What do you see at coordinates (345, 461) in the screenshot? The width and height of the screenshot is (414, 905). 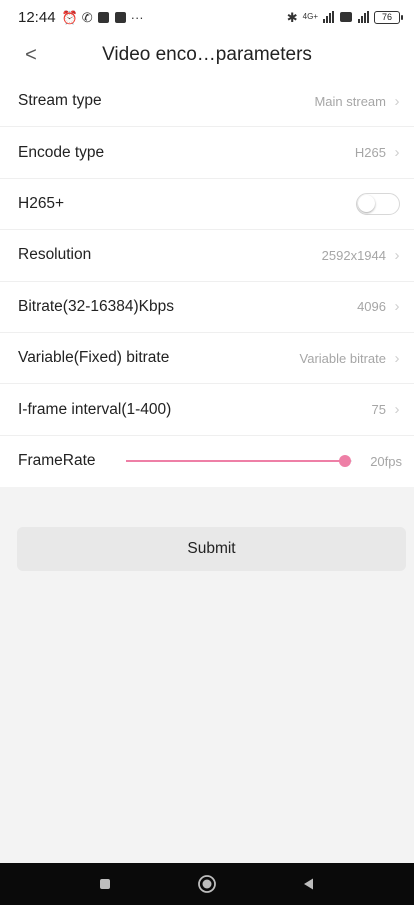 I see `slider-thumb` at bounding box center [345, 461].